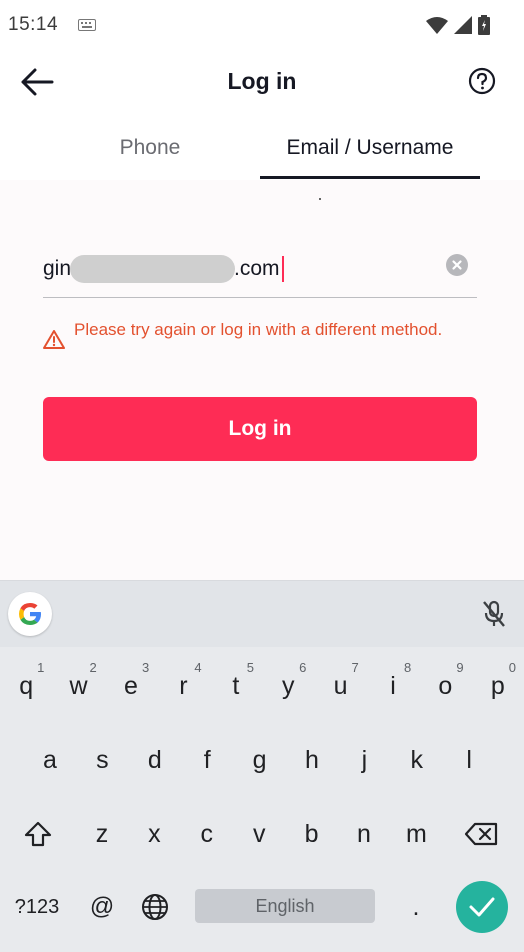  I want to click on key-e: e3, so click(131, 686).